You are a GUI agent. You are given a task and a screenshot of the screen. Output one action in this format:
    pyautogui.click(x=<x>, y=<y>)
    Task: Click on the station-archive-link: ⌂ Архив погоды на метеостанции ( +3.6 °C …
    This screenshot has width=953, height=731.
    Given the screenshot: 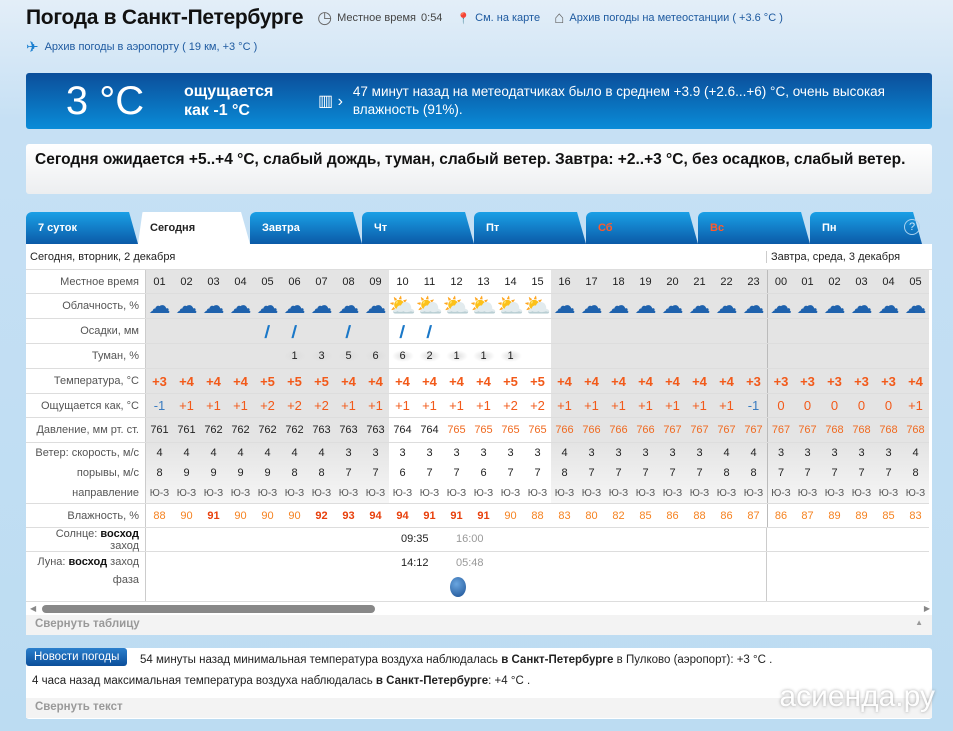 What is the action you would take?
    pyautogui.click(x=668, y=18)
    